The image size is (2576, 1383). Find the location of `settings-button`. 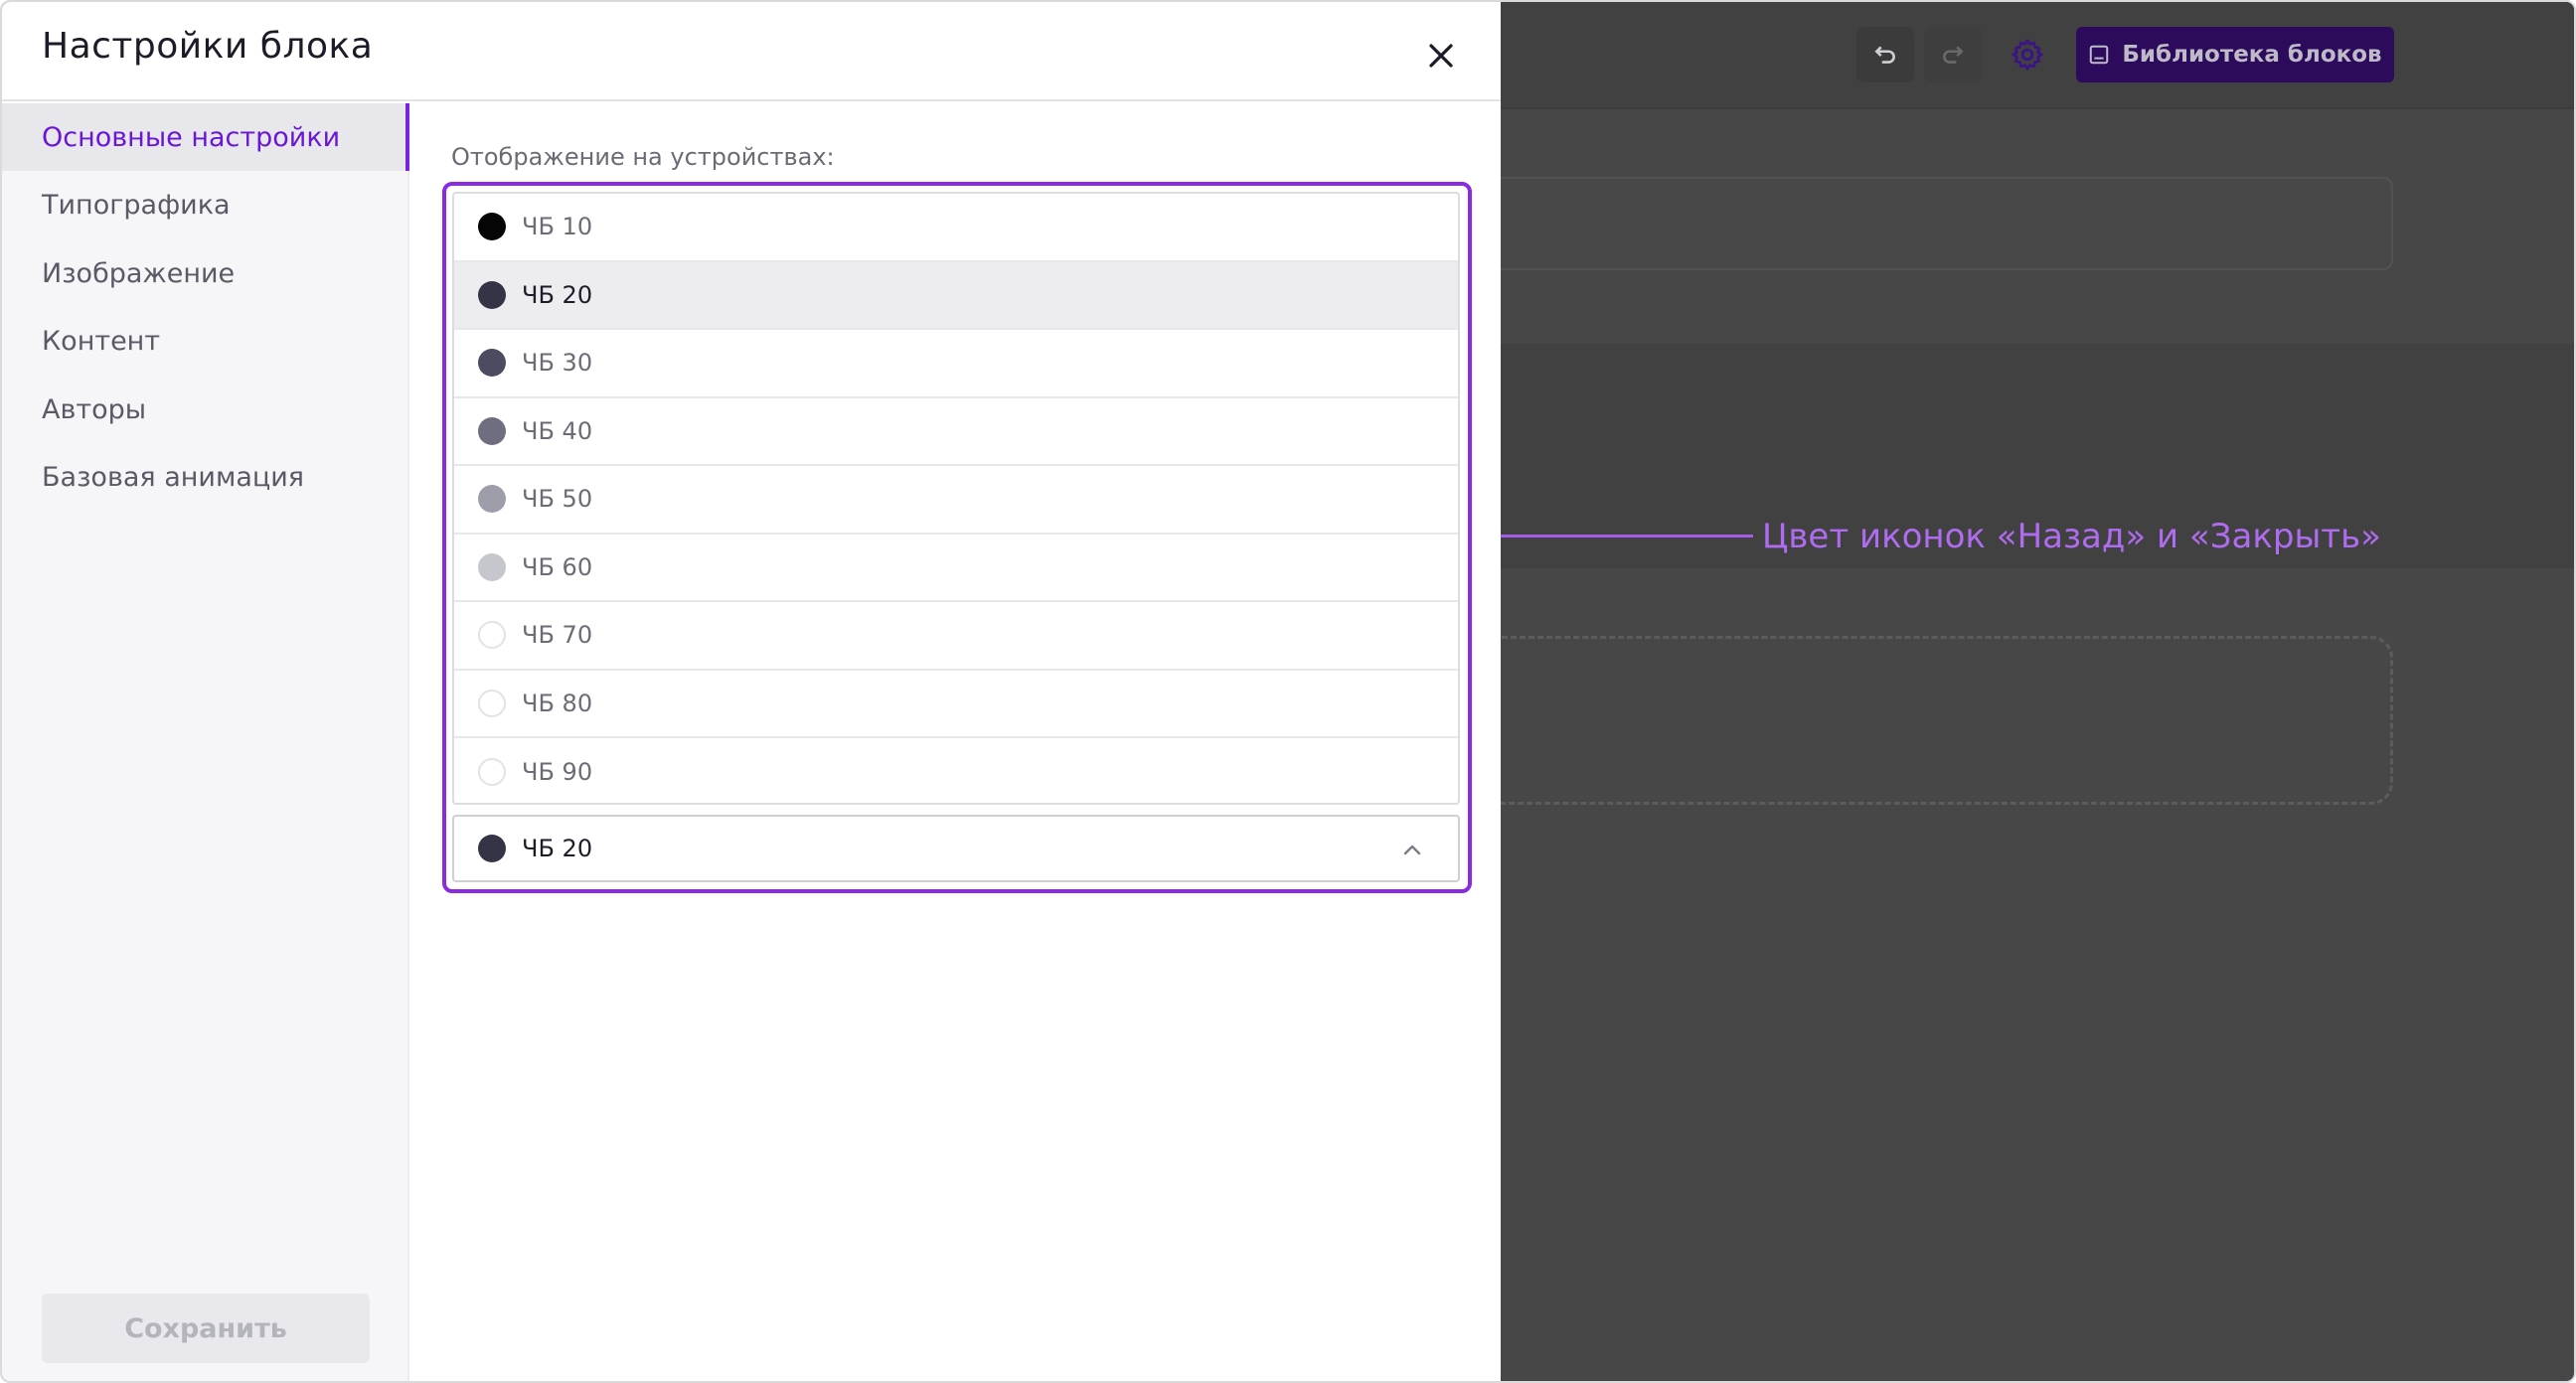

settings-button is located at coordinates (2027, 55).